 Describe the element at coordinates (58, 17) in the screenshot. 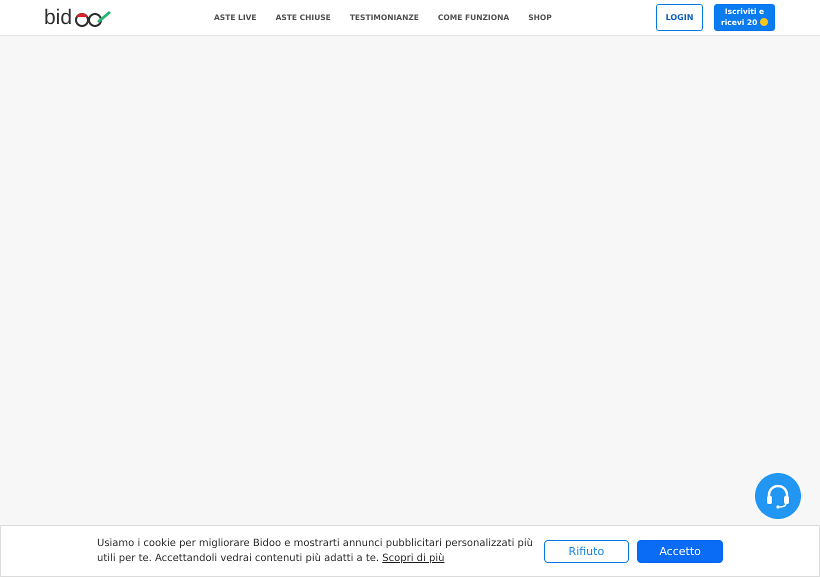

I see `logo-text: bid` at that location.